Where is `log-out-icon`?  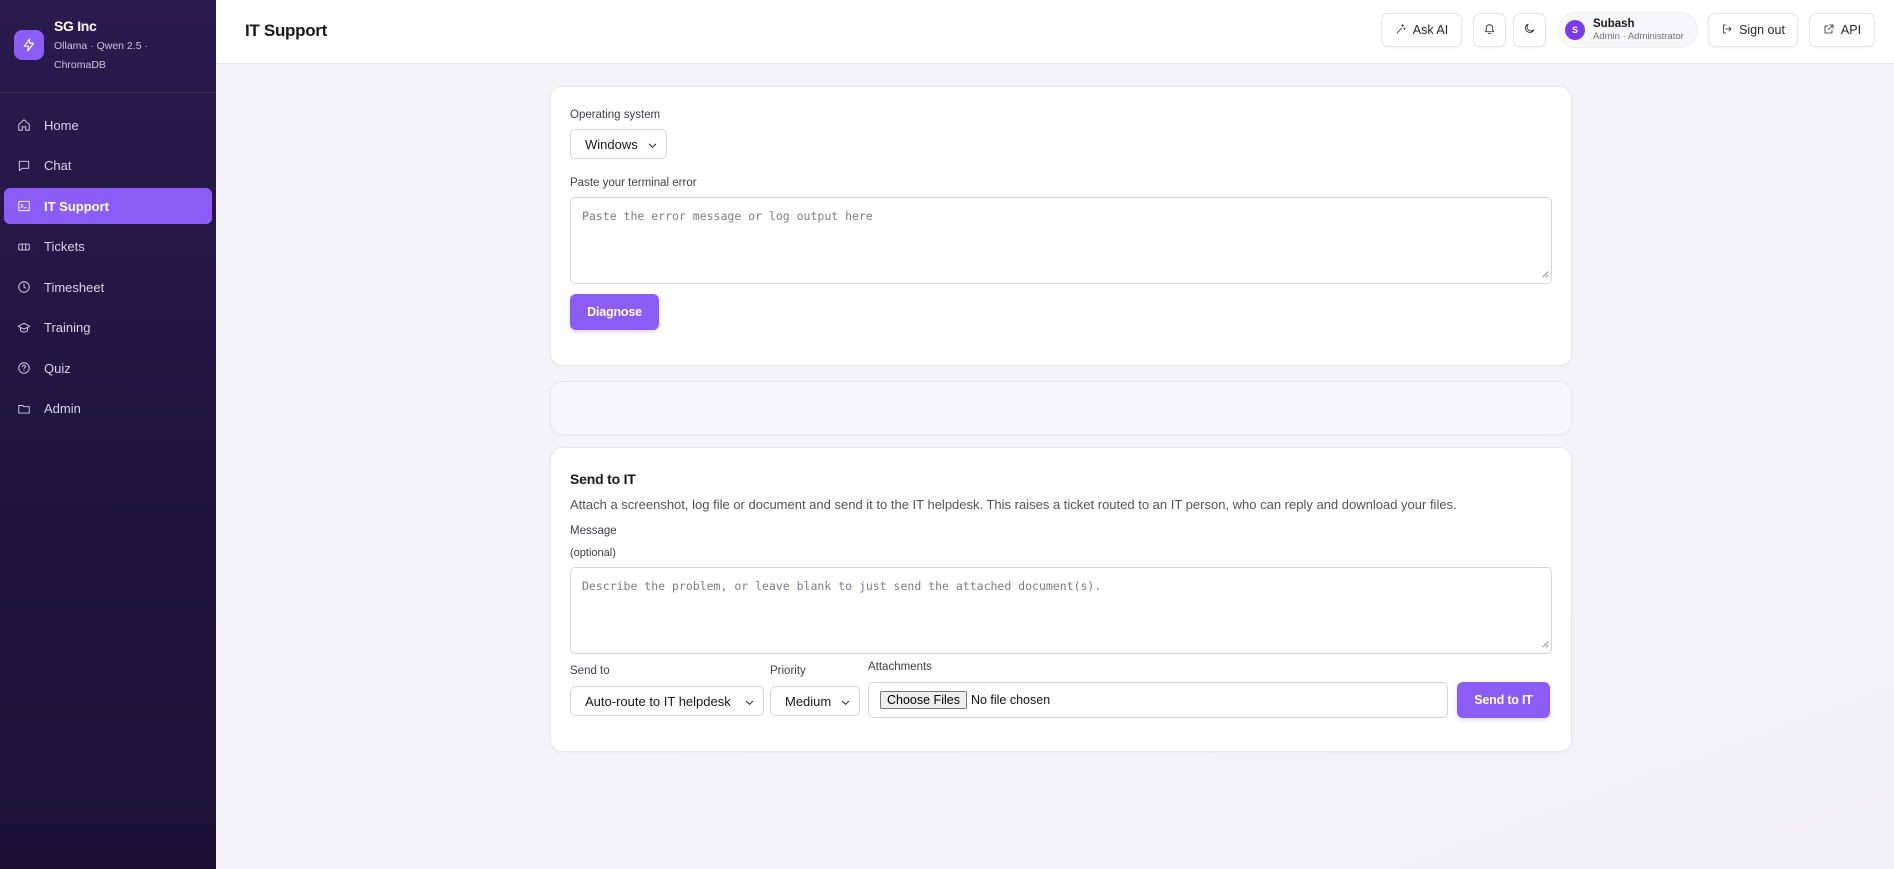 log-out-icon is located at coordinates (1727, 30).